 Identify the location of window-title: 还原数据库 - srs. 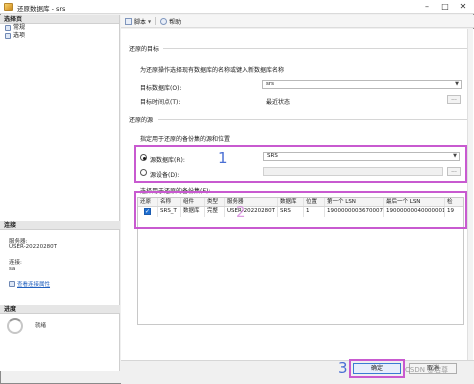
(41, 9).